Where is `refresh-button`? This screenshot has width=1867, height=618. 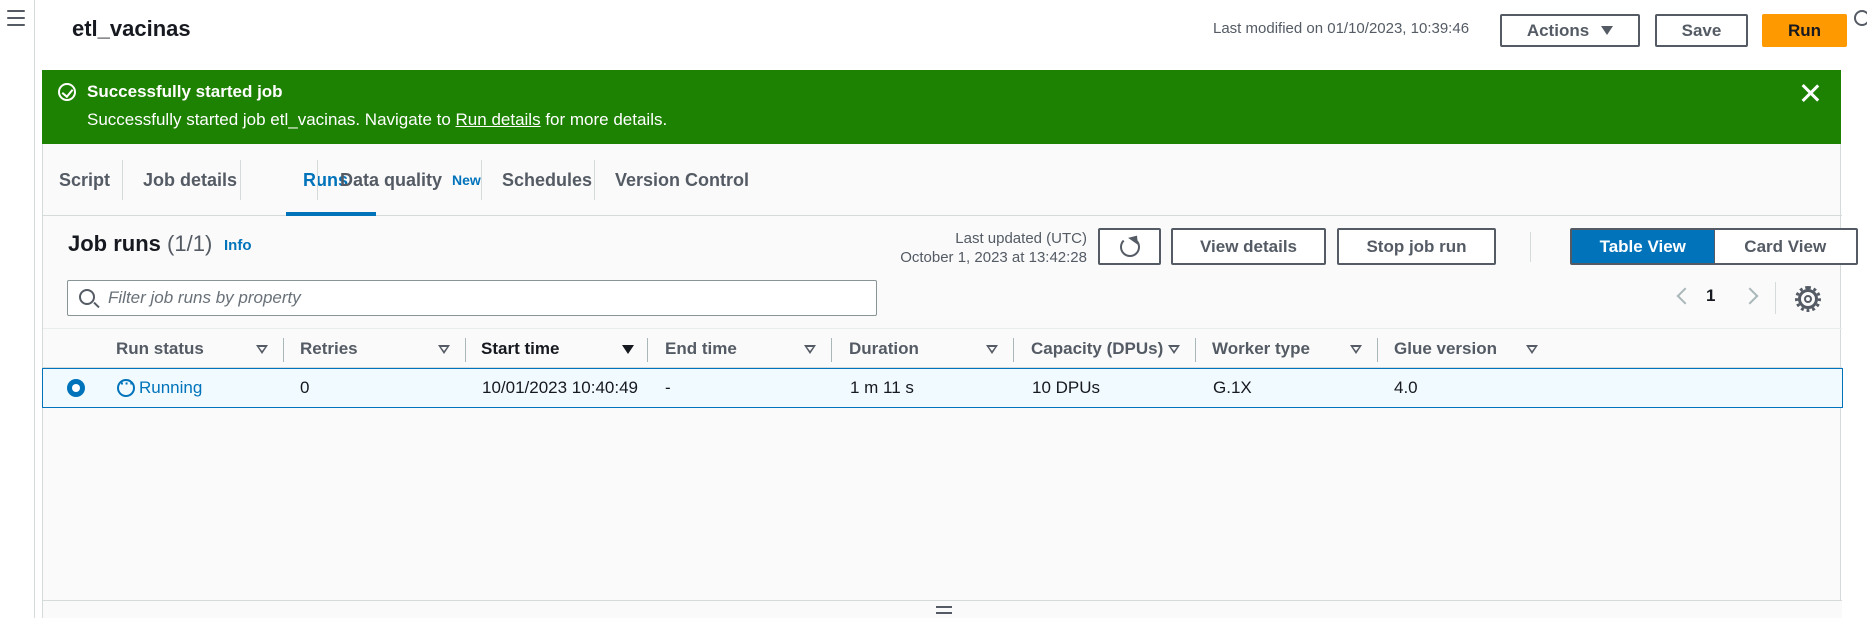
refresh-button is located at coordinates (1129, 246).